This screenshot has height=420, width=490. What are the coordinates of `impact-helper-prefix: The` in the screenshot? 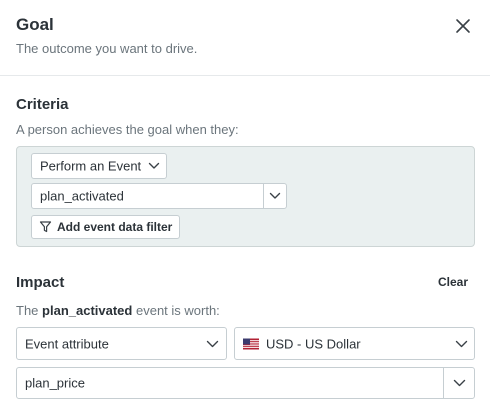 It's located at (27, 310).